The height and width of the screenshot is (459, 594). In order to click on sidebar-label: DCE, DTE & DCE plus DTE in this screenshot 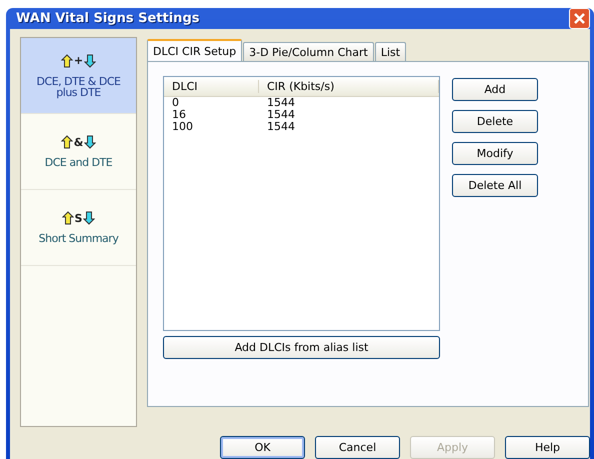, I will do `click(78, 87)`.